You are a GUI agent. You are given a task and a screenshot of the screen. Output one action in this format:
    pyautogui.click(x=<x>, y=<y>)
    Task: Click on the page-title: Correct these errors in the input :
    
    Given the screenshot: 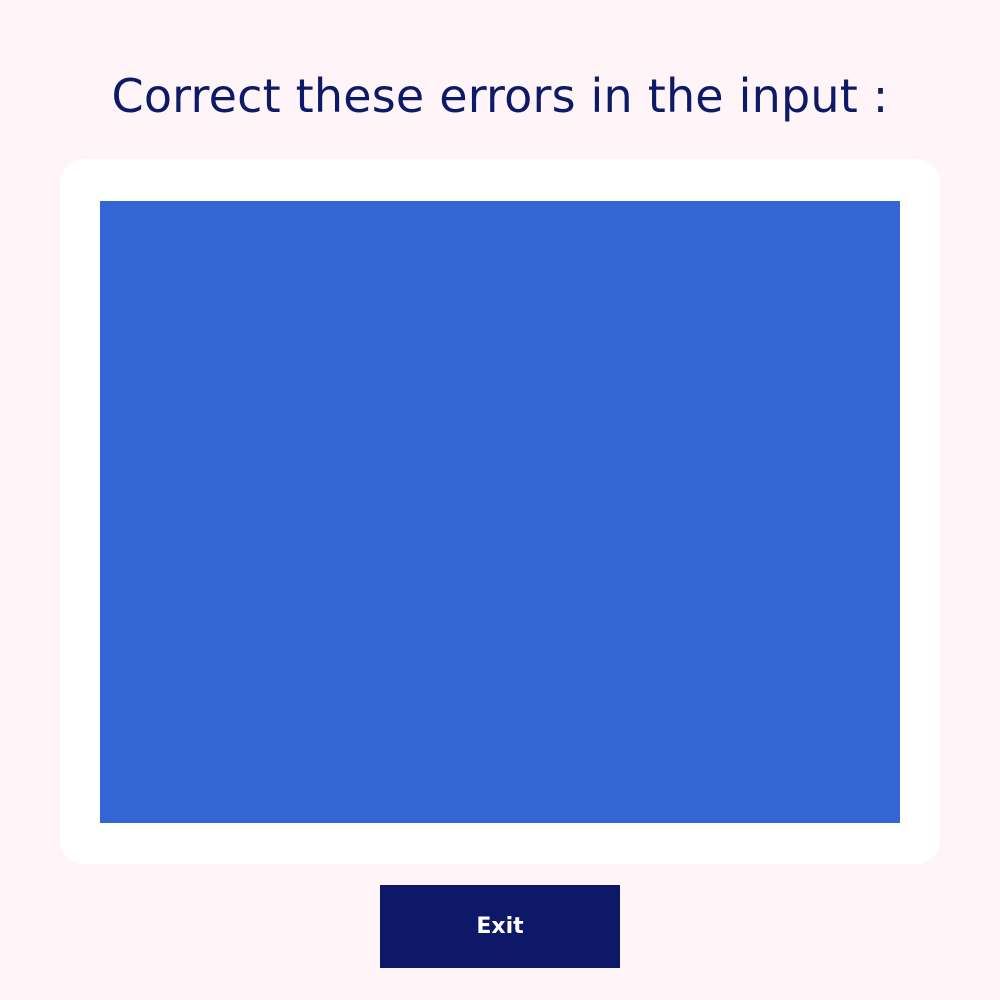 What is the action you would take?
    pyautogui.click(x=500, y=96)
    